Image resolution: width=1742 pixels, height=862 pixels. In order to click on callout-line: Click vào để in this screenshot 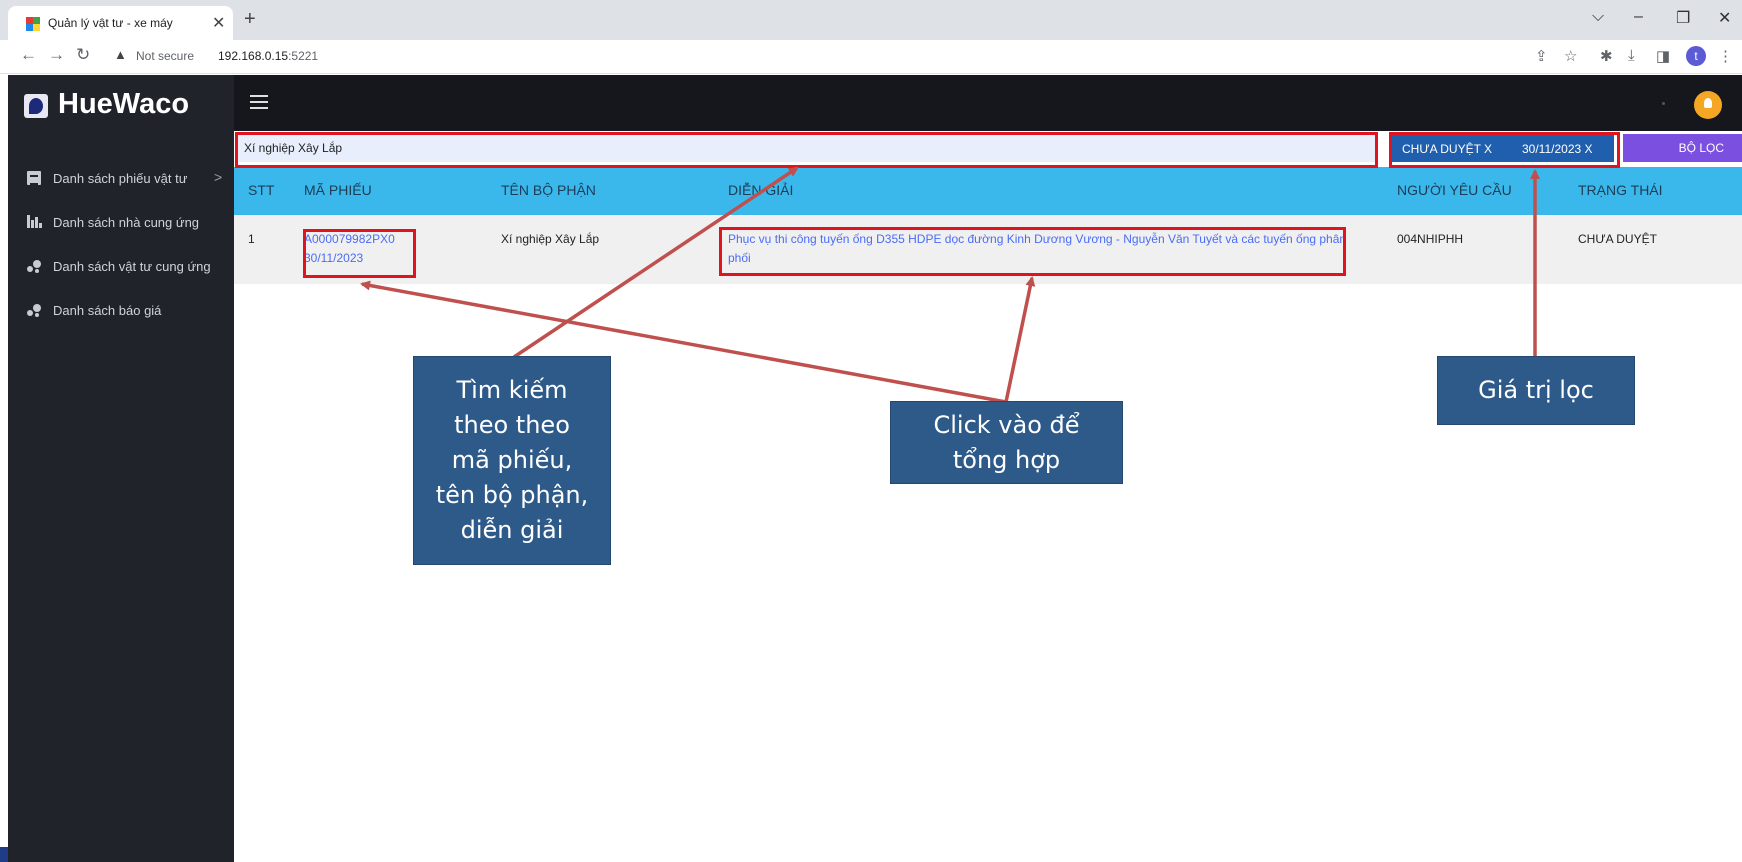, I will do `click(1006, 424)`.